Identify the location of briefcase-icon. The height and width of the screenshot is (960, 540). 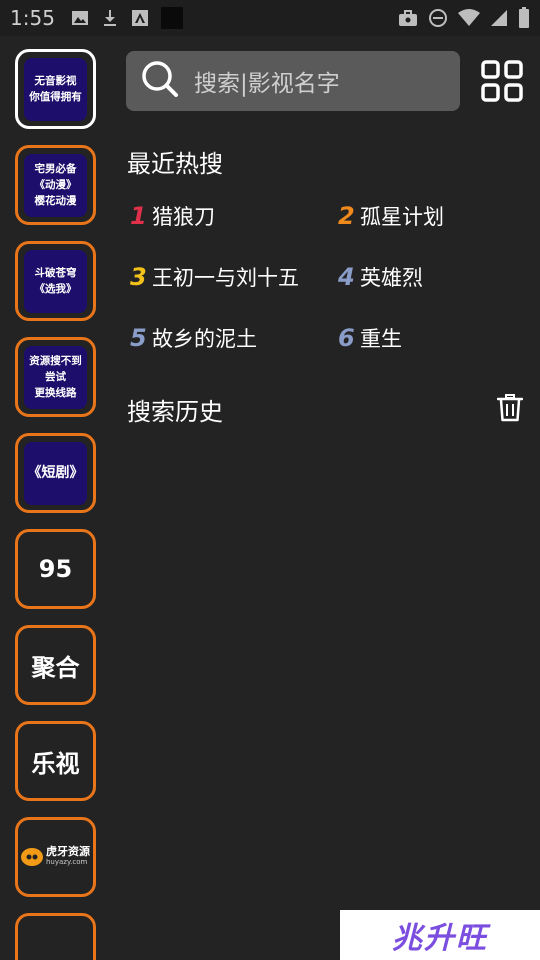
(408, 18).